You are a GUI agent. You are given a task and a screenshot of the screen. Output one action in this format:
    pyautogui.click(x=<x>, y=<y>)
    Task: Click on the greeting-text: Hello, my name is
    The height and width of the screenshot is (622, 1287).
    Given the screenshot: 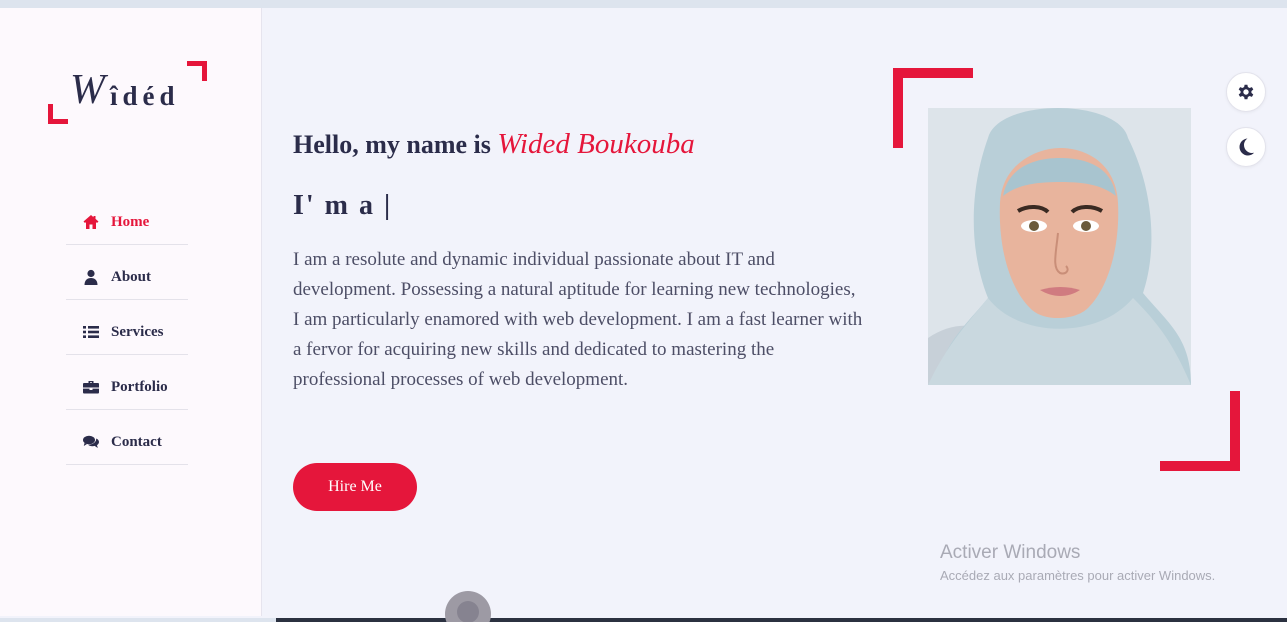 What is the action you would take?
    pyautogui.click(x=395, y=144)
    